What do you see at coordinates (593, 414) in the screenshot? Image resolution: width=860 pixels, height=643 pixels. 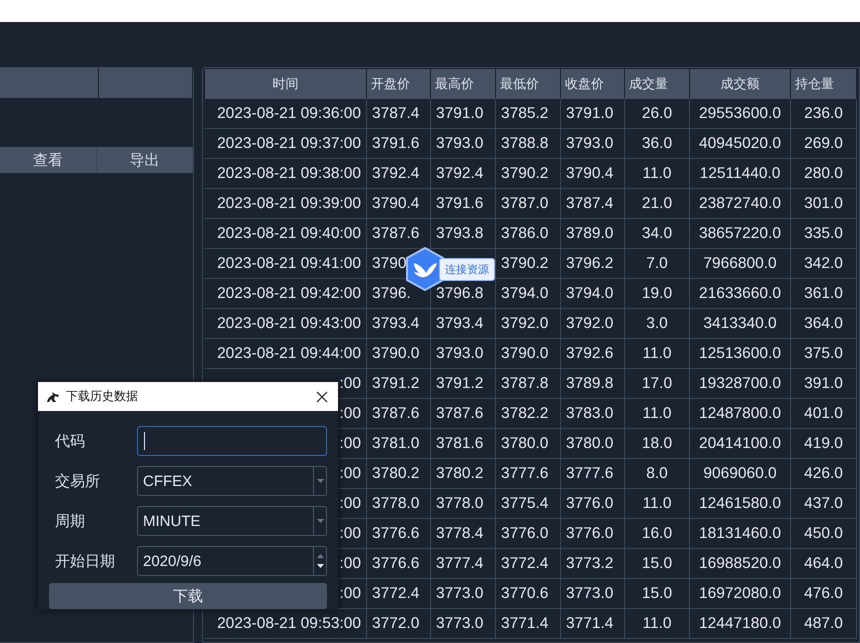 I see `table-cell: 3783.0` at bounding box center [593, 414].